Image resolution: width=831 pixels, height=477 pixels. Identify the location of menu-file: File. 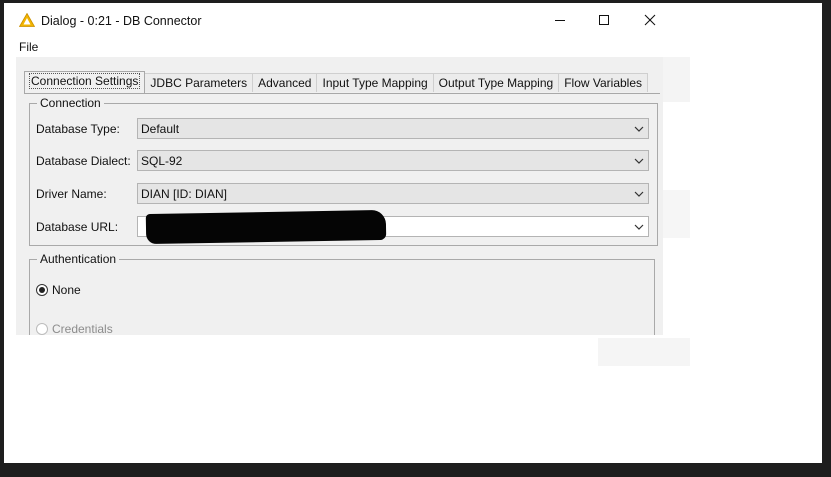
(28, 47).